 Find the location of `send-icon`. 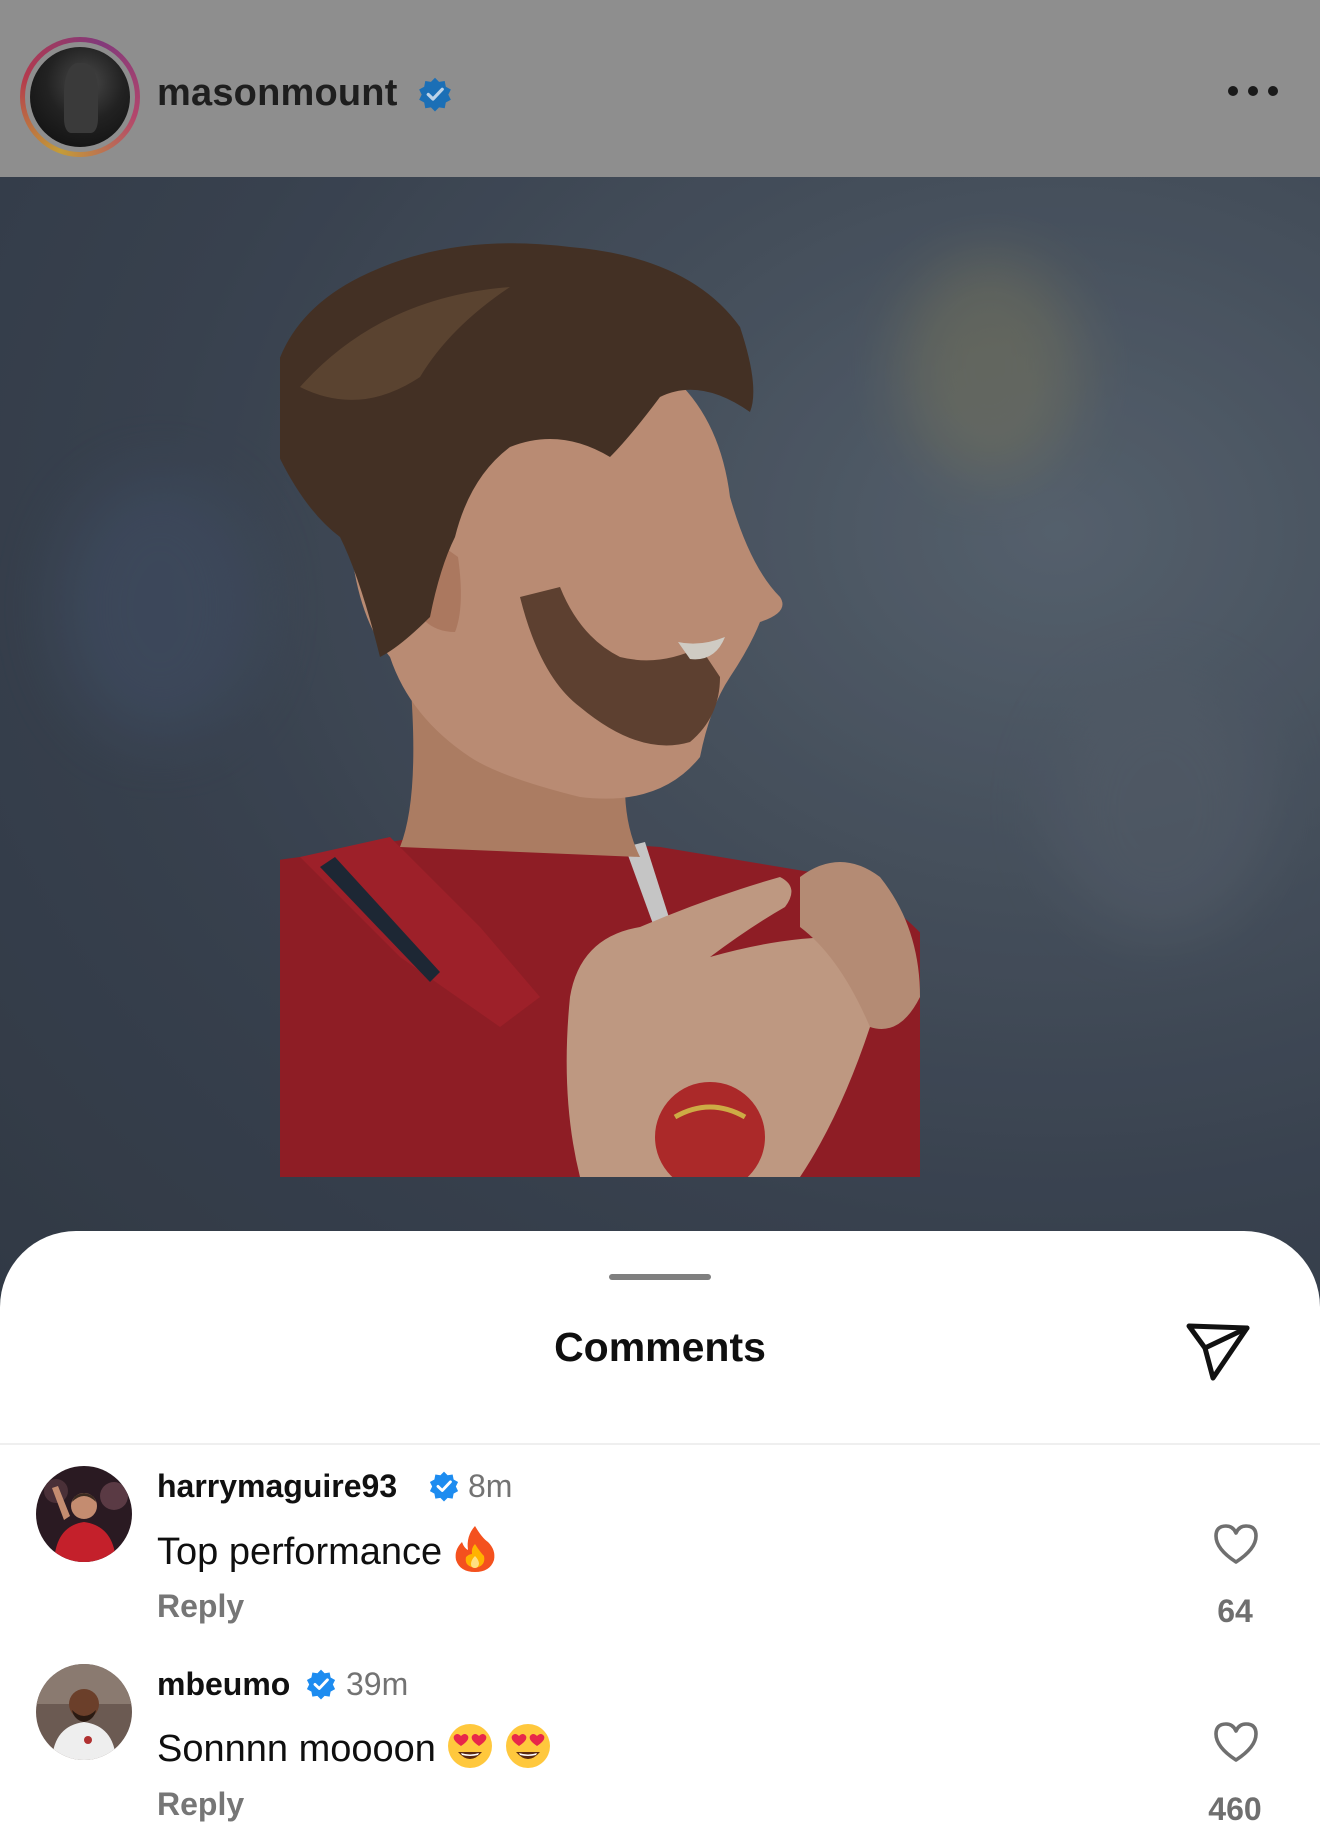

send-icon is located at coordinates (1218, 1353).